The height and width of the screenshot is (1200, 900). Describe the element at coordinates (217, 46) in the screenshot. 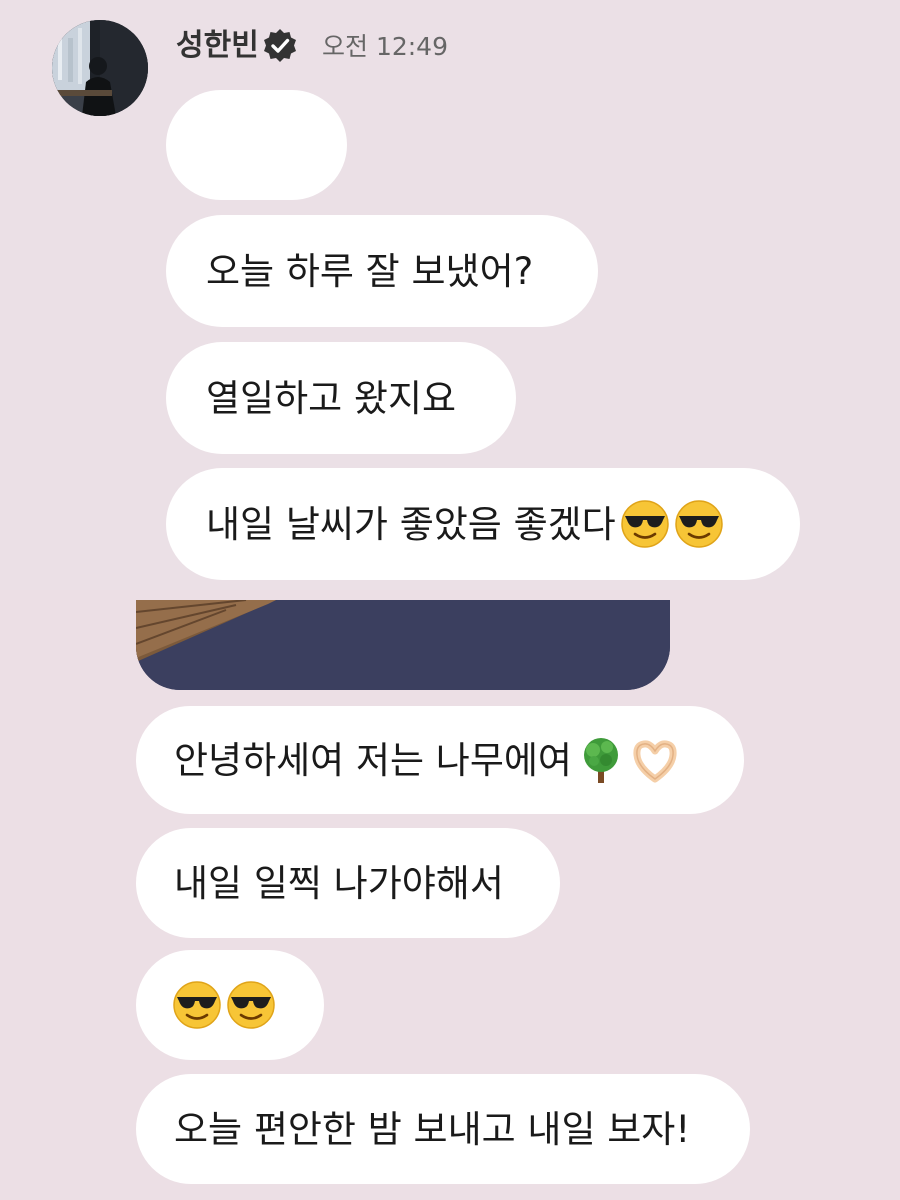

I see `sender-name: 성한빈` at that location.